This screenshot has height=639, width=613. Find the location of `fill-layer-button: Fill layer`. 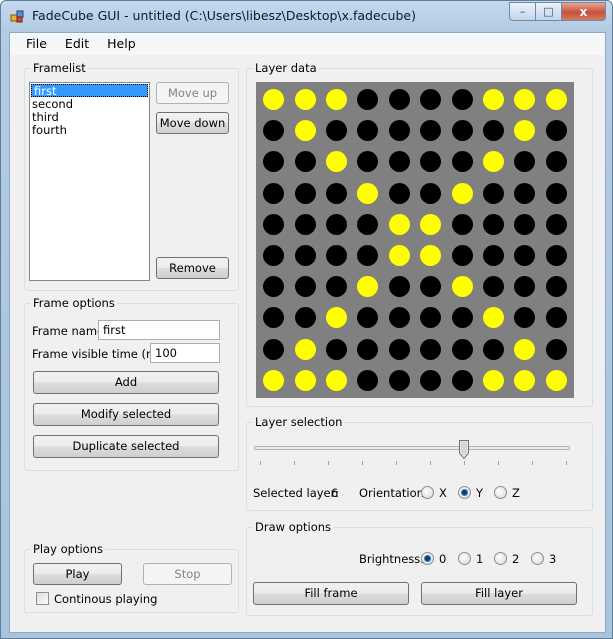

fill-layer-button: Fill layer is located at coordinates (499, 593).